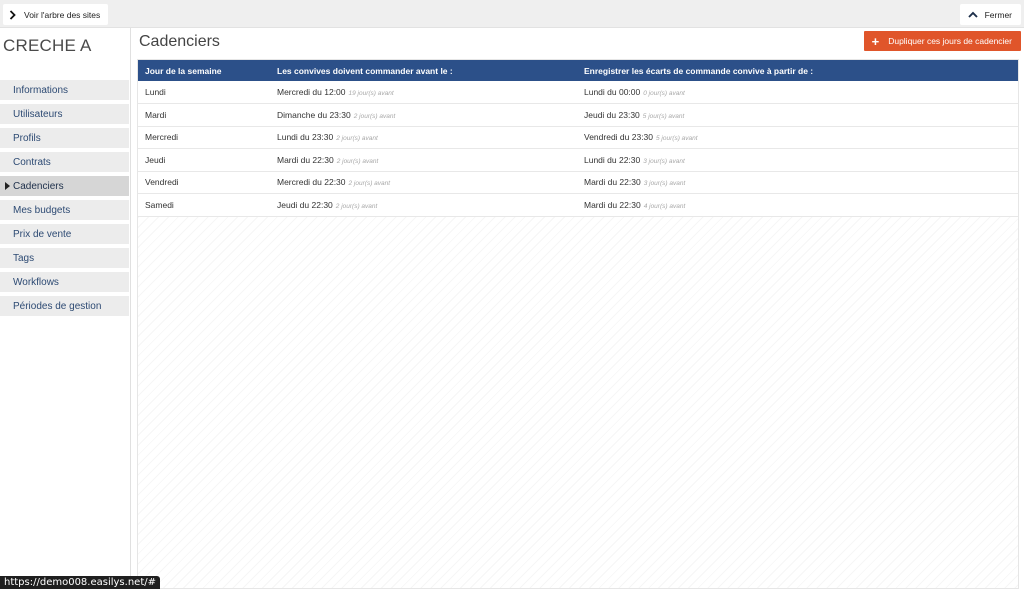 Image resolution: width=1024 pixels, height=589 pixels. What do you see at coordinates (314, 114) in the screenshot?
I see `order-time: Dimanche du 23:30` at bounding box center [314, 114].